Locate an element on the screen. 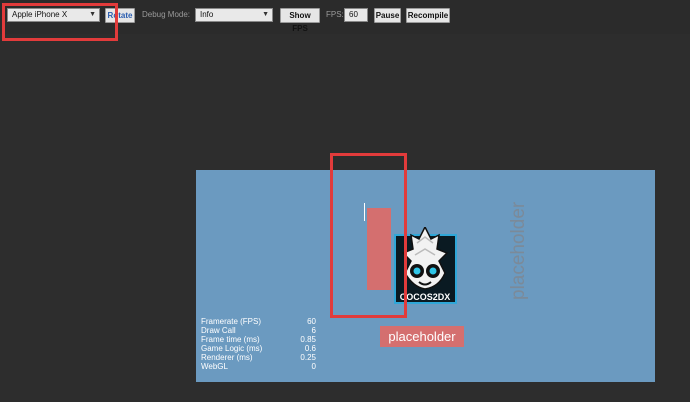 This screenshot has width=690, height=402. stat-label: Framerate (FPS) is located at coordinates (231, 321).